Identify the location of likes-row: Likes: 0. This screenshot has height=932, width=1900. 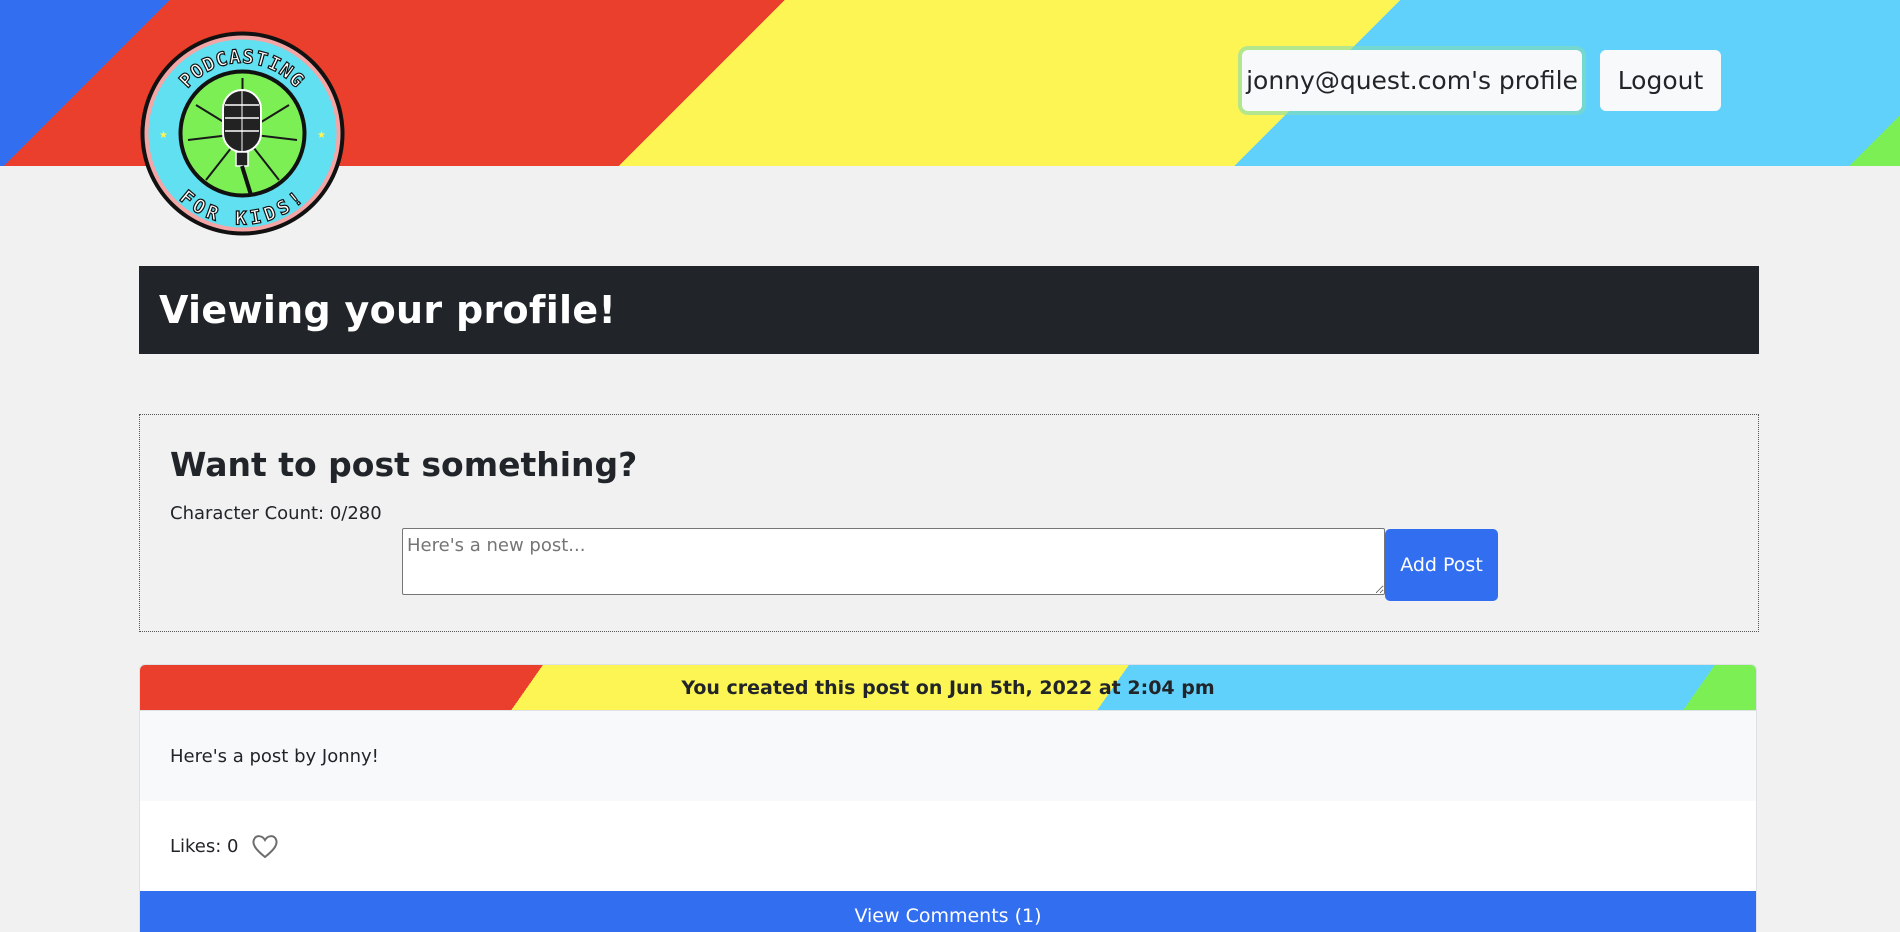
(948, 846).